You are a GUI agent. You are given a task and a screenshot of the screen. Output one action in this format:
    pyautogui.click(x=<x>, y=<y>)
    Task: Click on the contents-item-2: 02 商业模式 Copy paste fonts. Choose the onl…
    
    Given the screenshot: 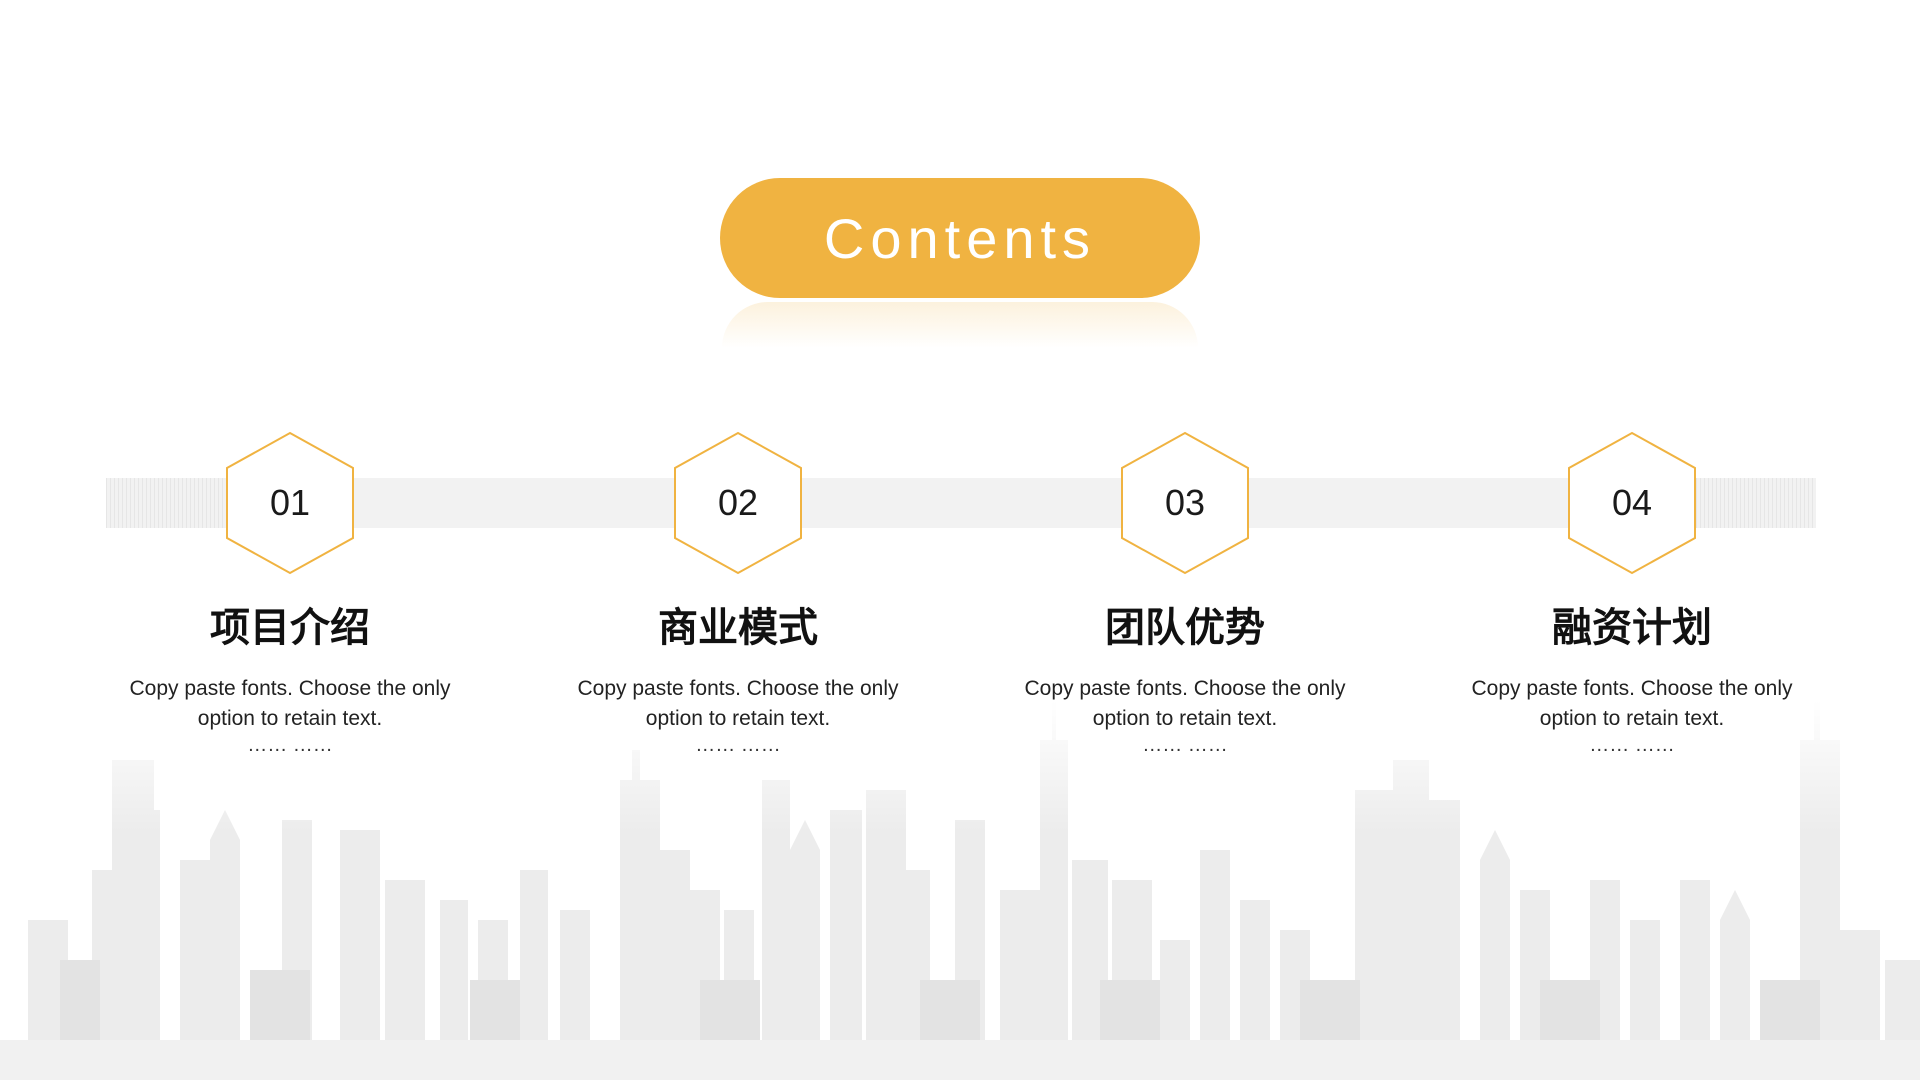 What is the action you would take?
    pyautogui.click(x=738, y=593)
    